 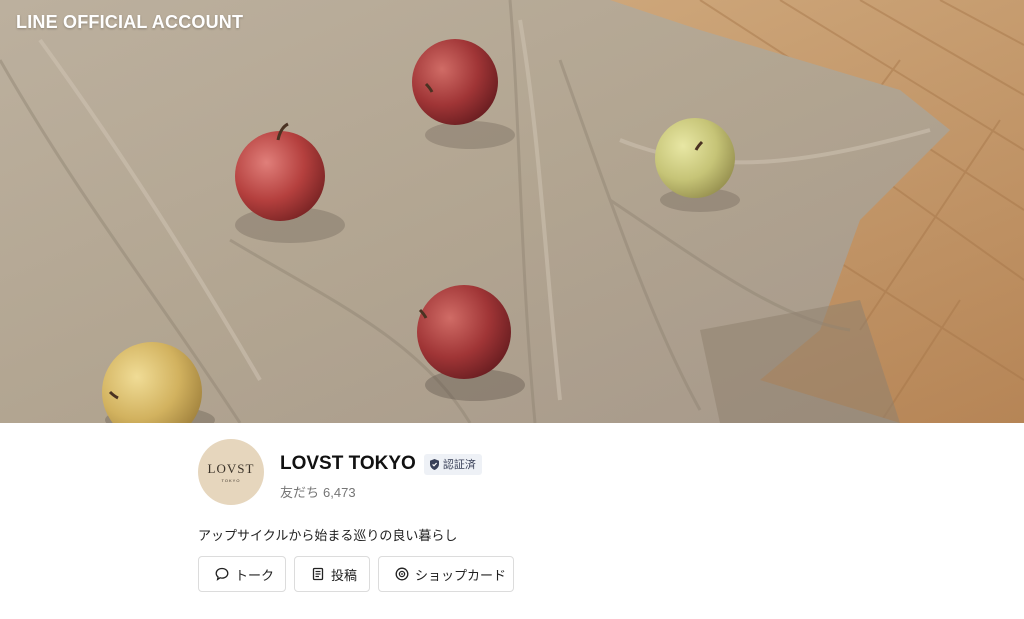 I want to click on document-icon, so click(x=318, y=574).